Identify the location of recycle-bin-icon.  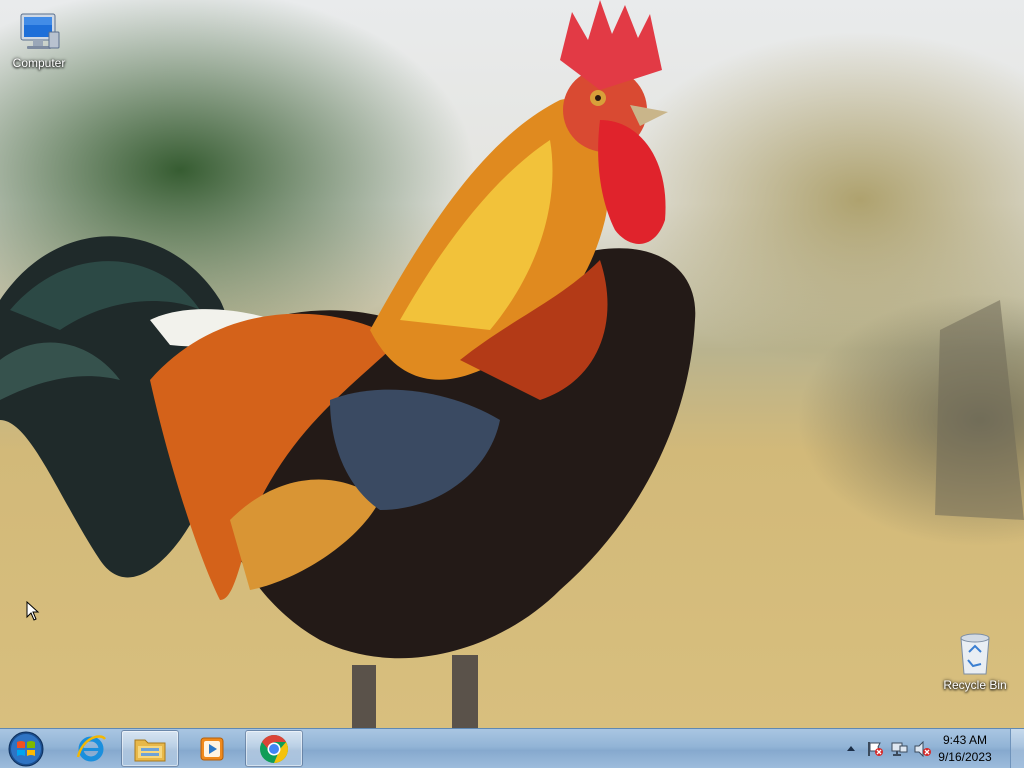
(975, 654).